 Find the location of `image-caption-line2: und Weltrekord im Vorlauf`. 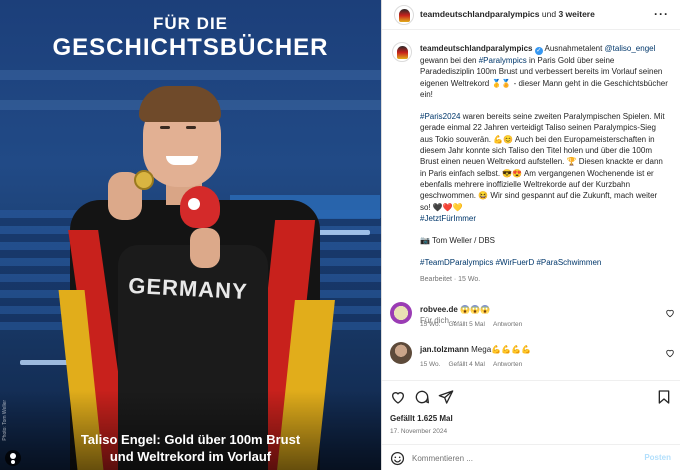

image-caption-line2: und Weltrekord im Vorlauf is located at coordinates (190, 456).